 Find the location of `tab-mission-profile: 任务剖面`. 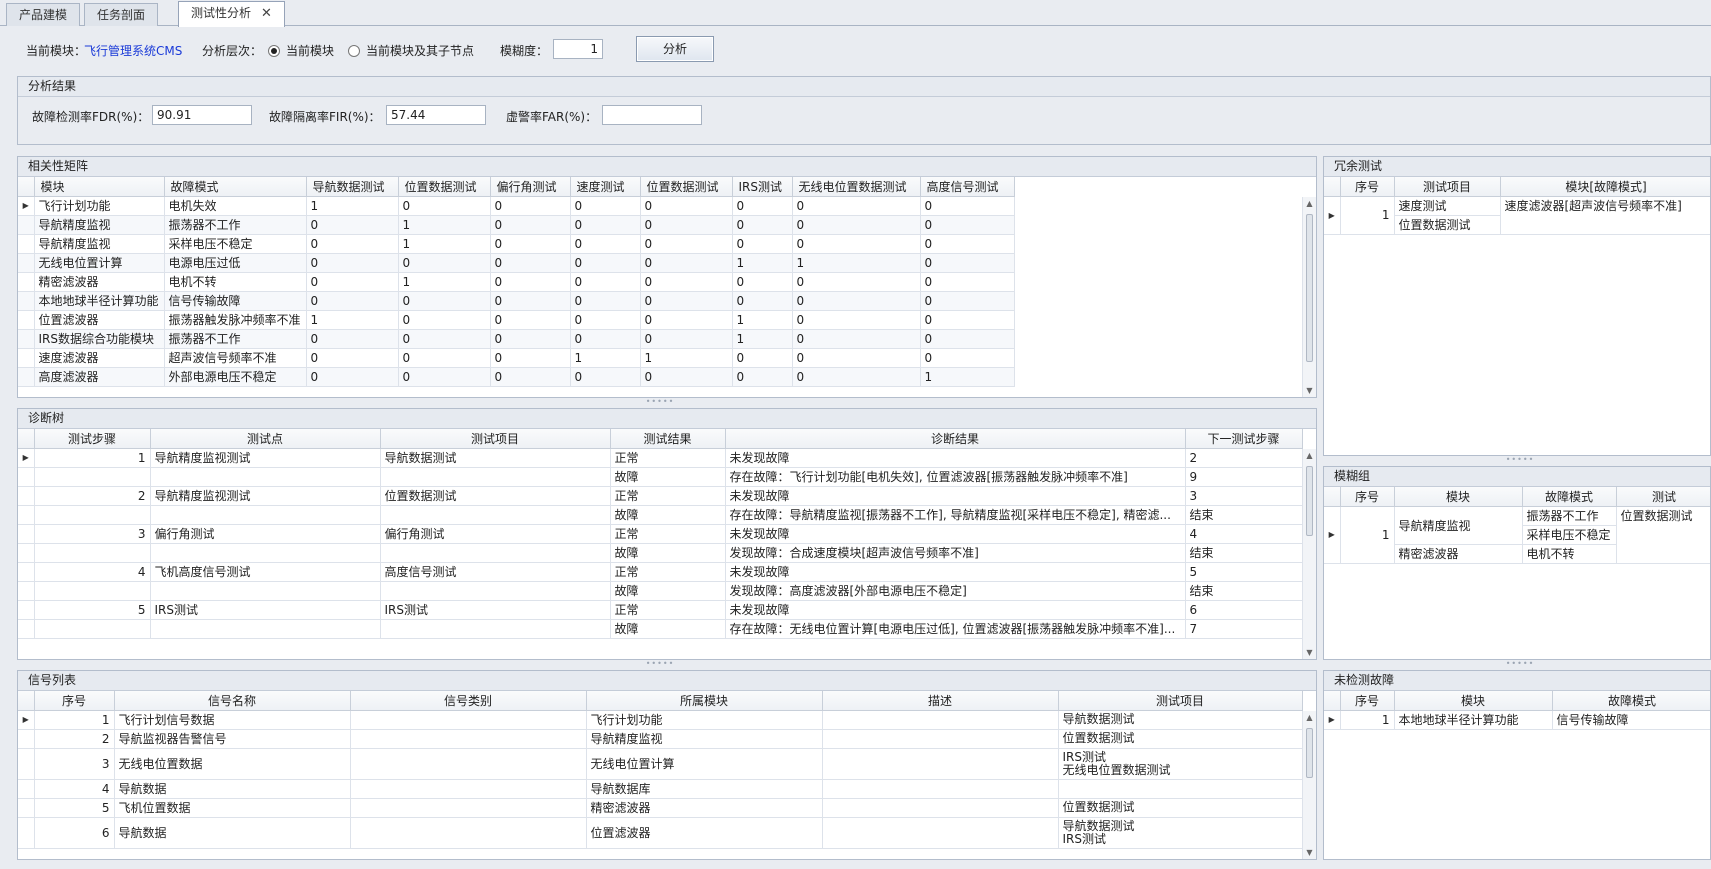

tab-mission-profile: 任务剖面 is located at coordinates (121, 14).